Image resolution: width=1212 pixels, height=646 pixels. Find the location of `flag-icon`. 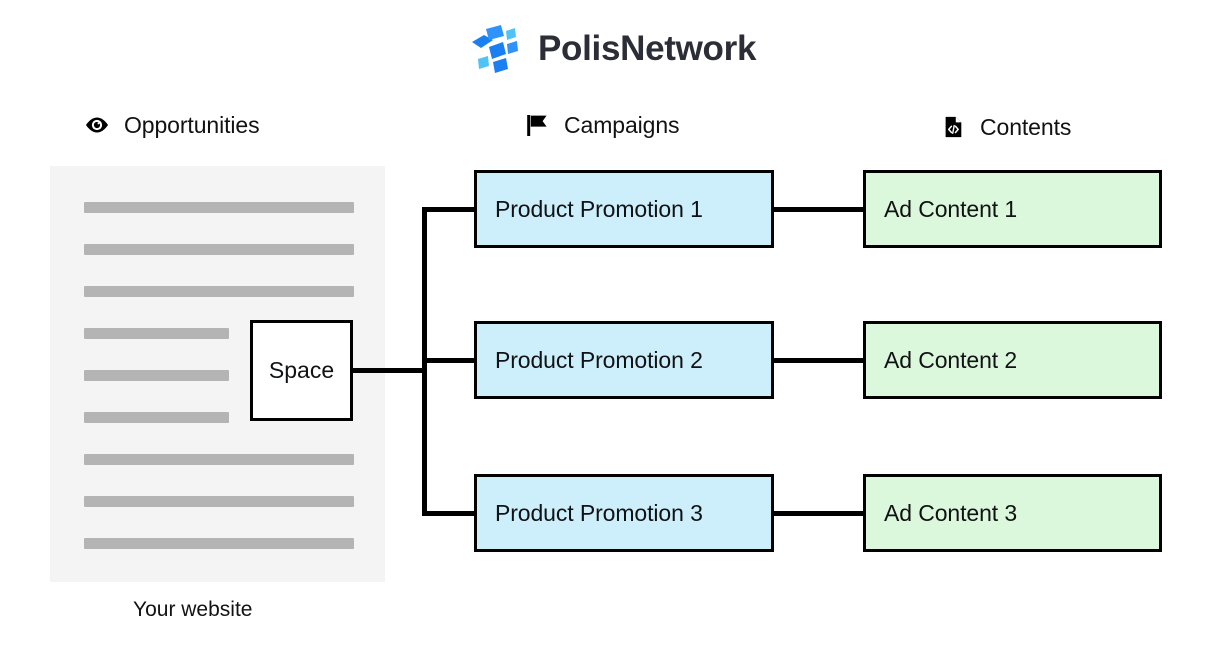

flag-icon is located at coordinates (537, 125).